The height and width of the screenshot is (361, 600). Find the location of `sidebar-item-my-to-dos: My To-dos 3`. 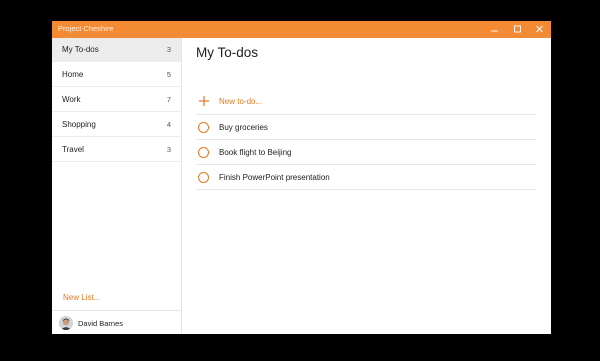

sidebar-item-my-to-dos: My To-dos 3 is located at coordinates (116, 50).